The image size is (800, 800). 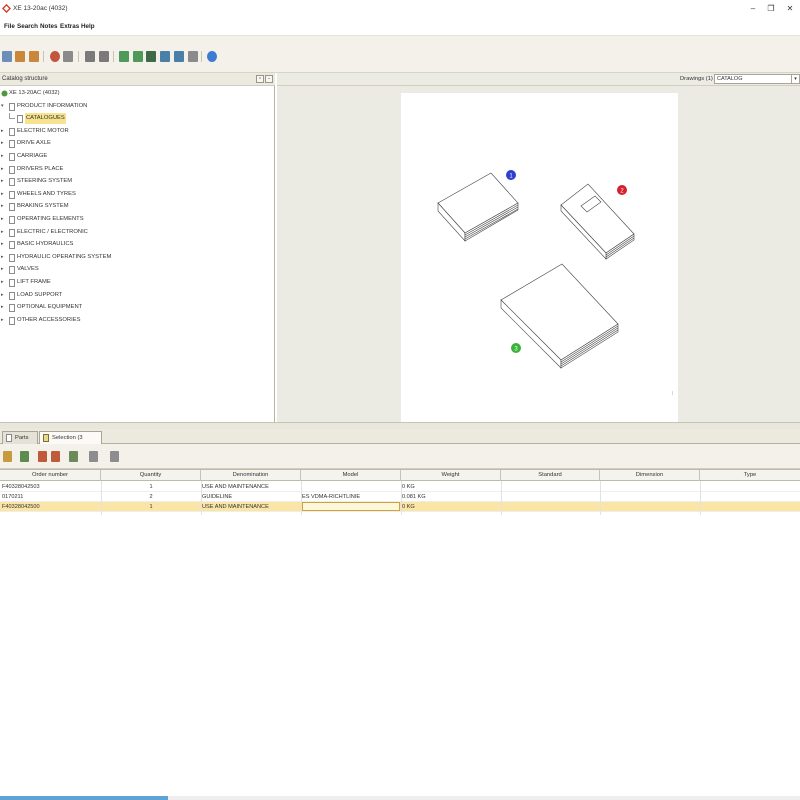 I want to click on col-standard: Standard, so click(x=550, y=475).